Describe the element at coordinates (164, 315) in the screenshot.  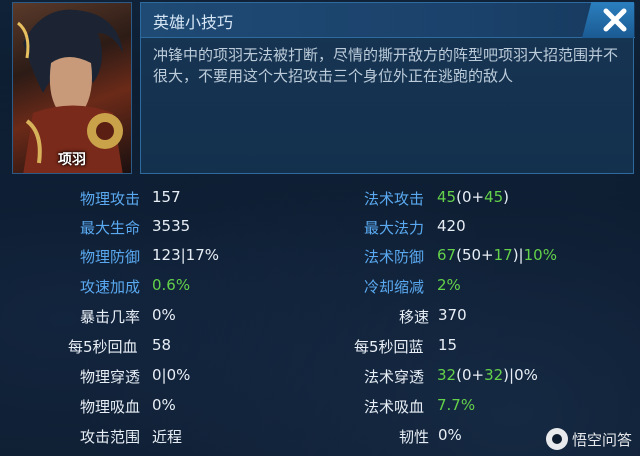
I see `stat-value-crit-rate: 0%` at that location.